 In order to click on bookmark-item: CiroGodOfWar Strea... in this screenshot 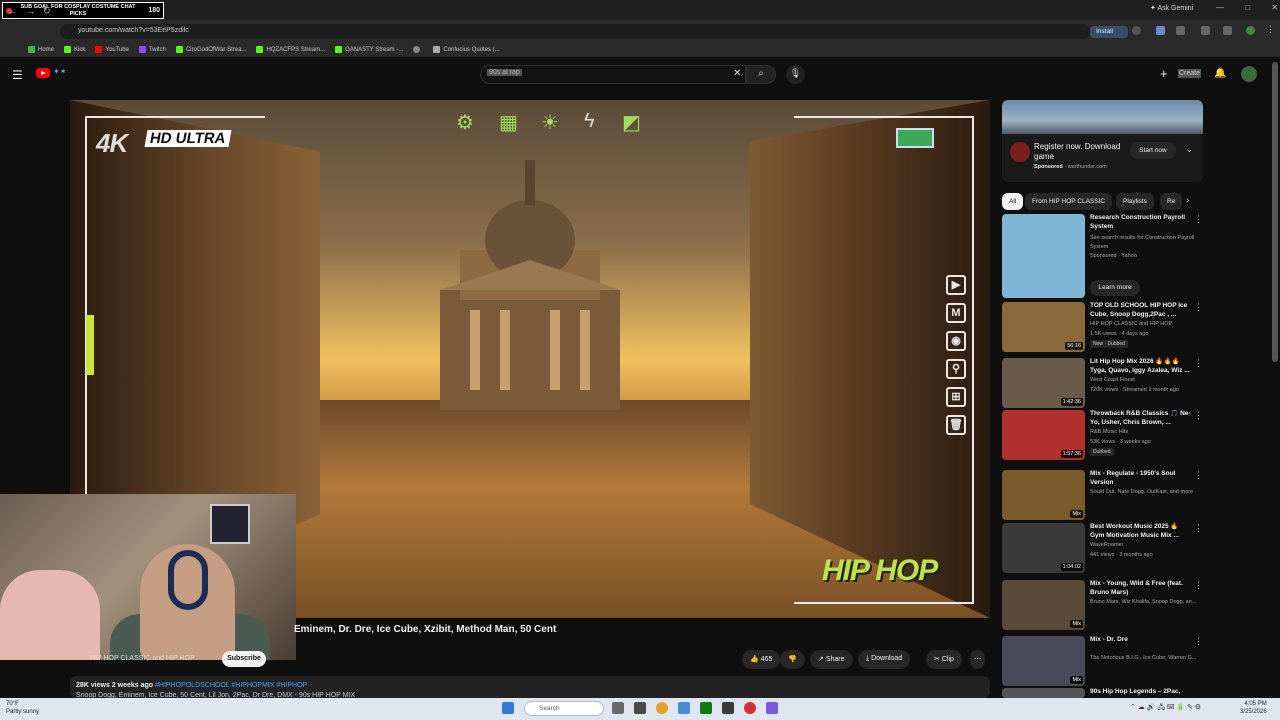, I will do `click(210, 49)`.